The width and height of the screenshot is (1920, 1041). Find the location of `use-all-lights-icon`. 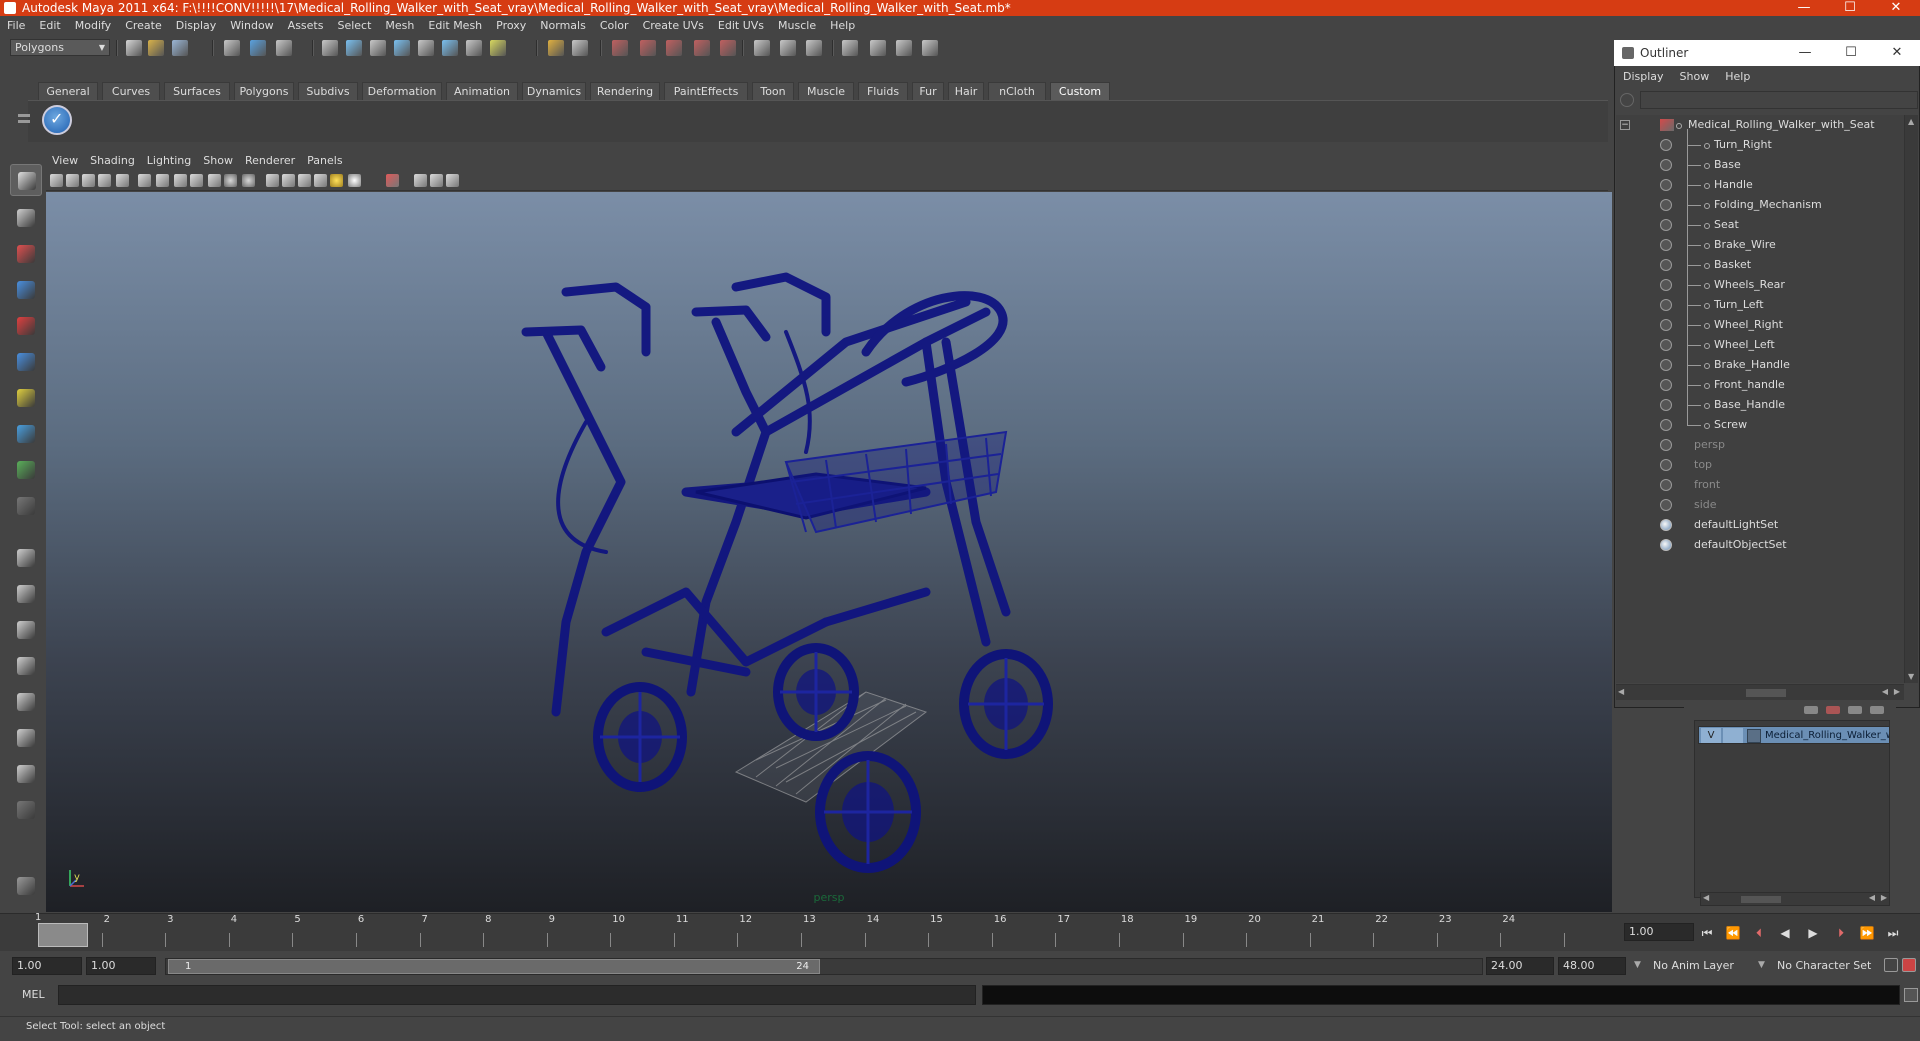

use-all-lights-icon is located at coordinates (230, 180).